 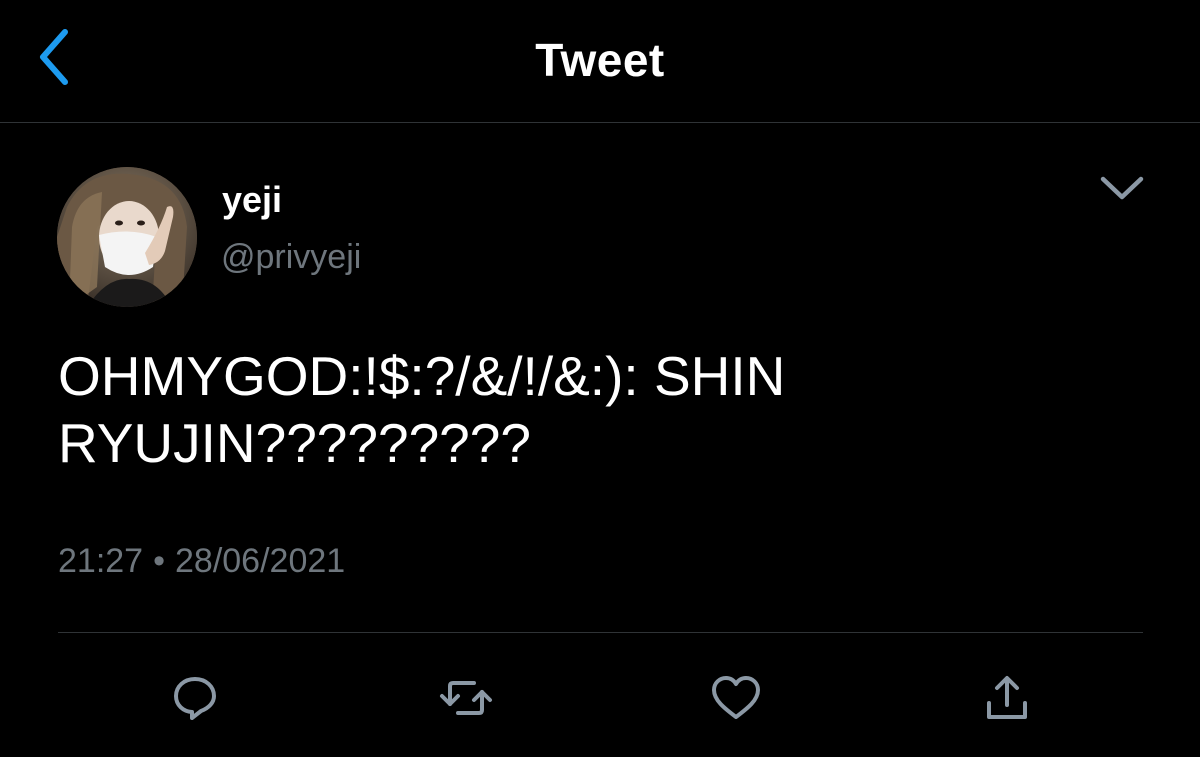 I want to click on share-icon, so click(x=1007, y=698).